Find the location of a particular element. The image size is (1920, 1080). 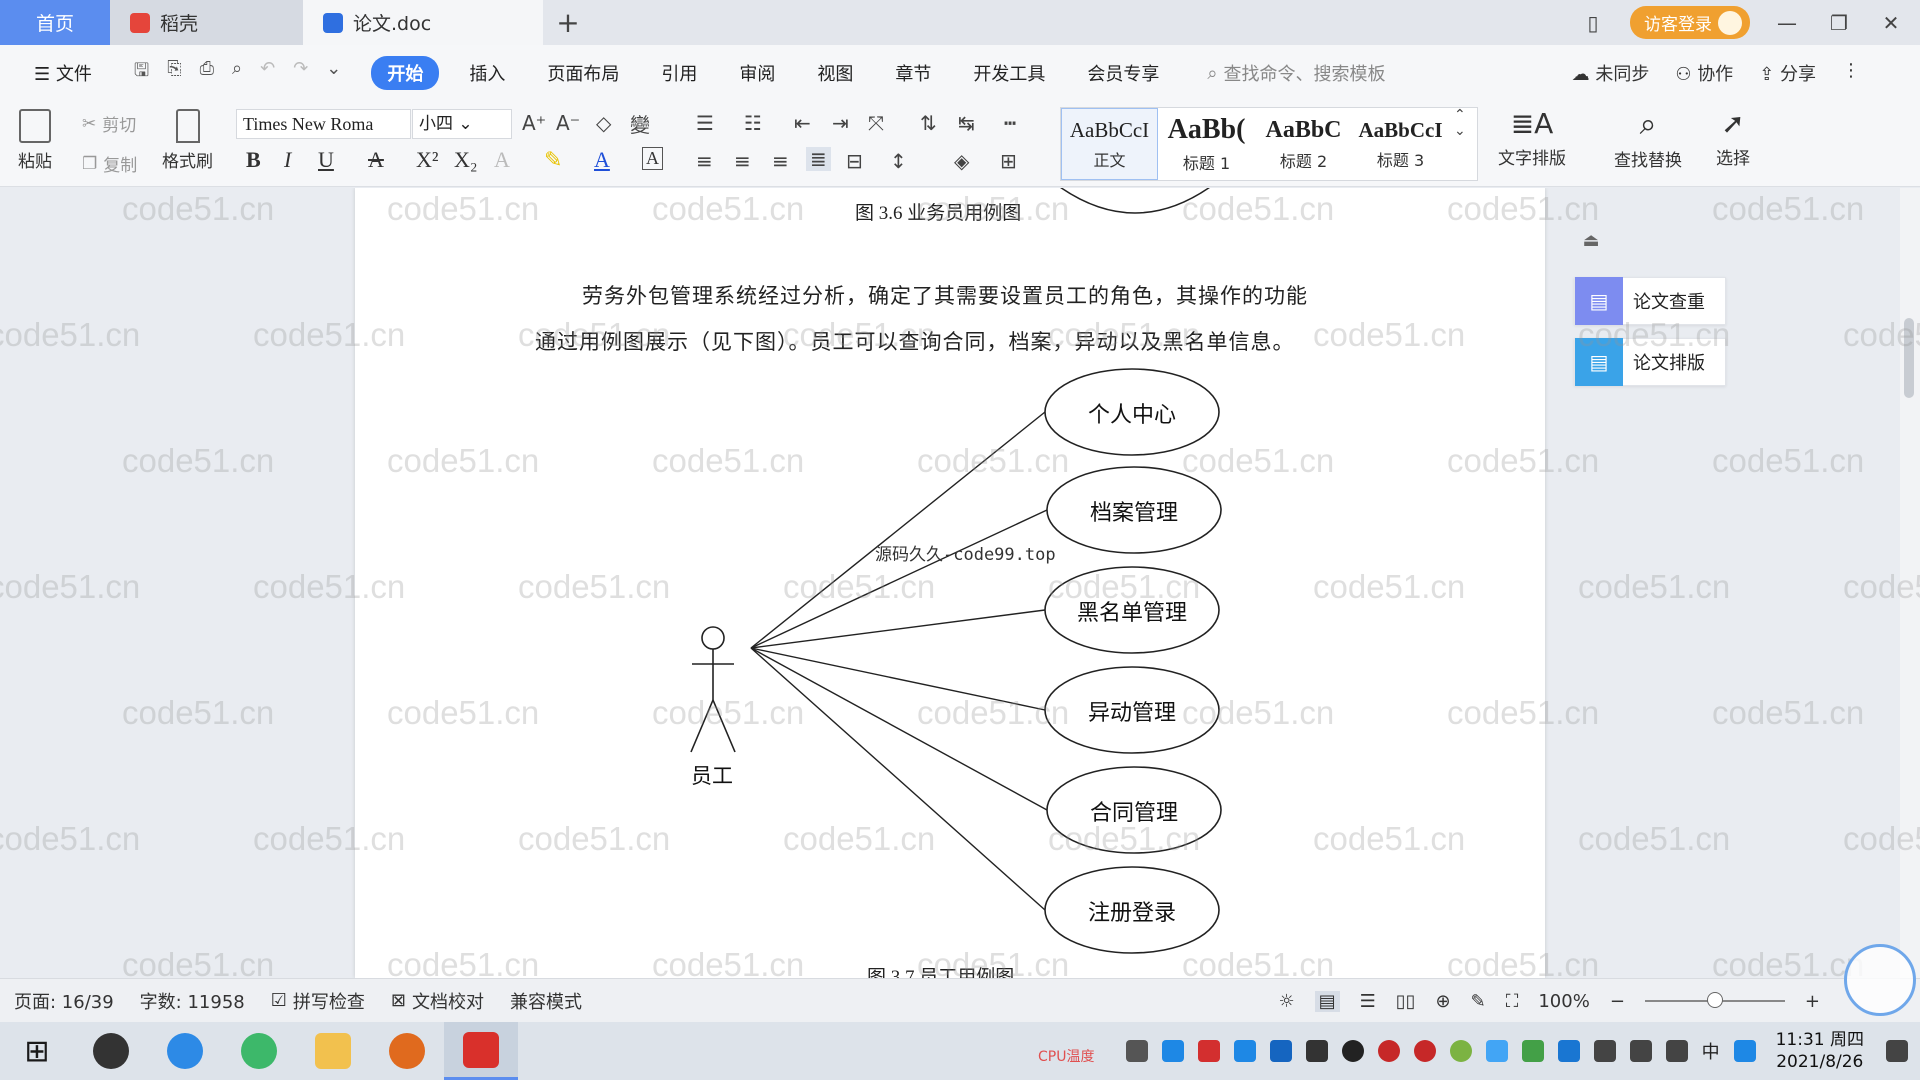

italic-button: I is located at coordinates (287, 160).